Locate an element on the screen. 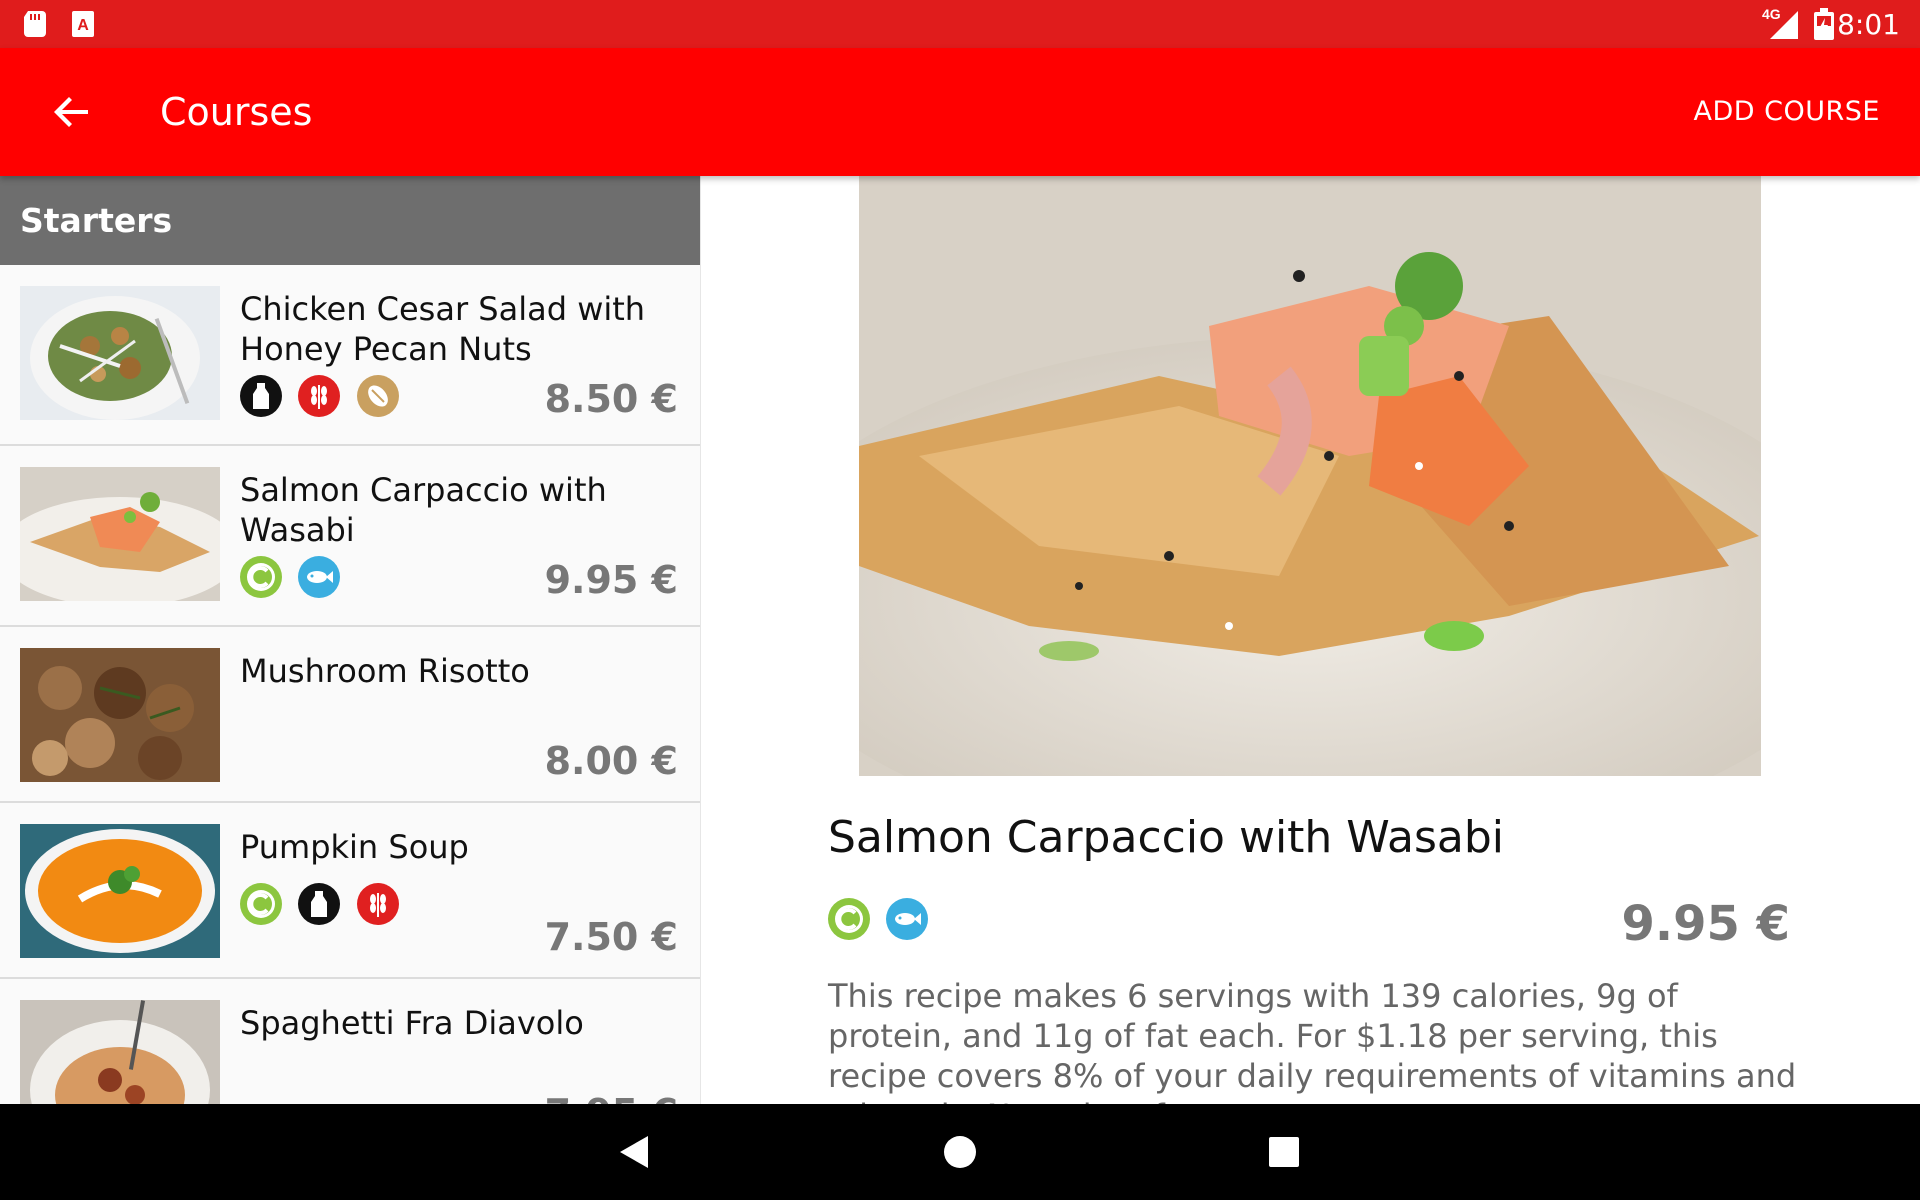 The height and width of the screenshot is (1200, 1920). battery-icon is located at coordinates (1824, 26).